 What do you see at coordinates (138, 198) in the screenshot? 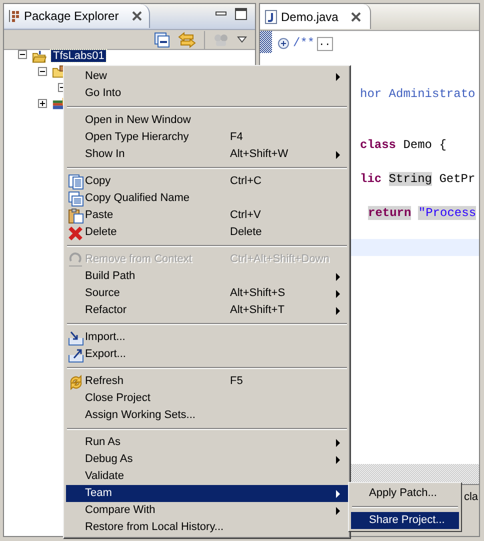
I see `menu-item-label: Copy Qualified Name` at bounding box center [138, 198].